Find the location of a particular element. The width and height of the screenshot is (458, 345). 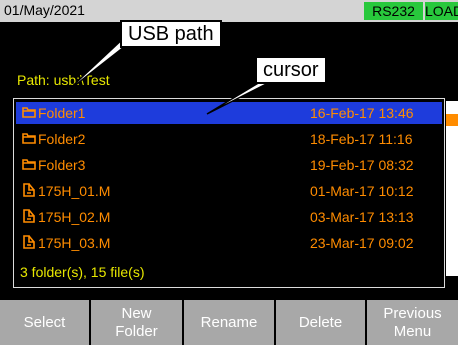

usb-path-callout: USB path is located at coordinates (171, 34).